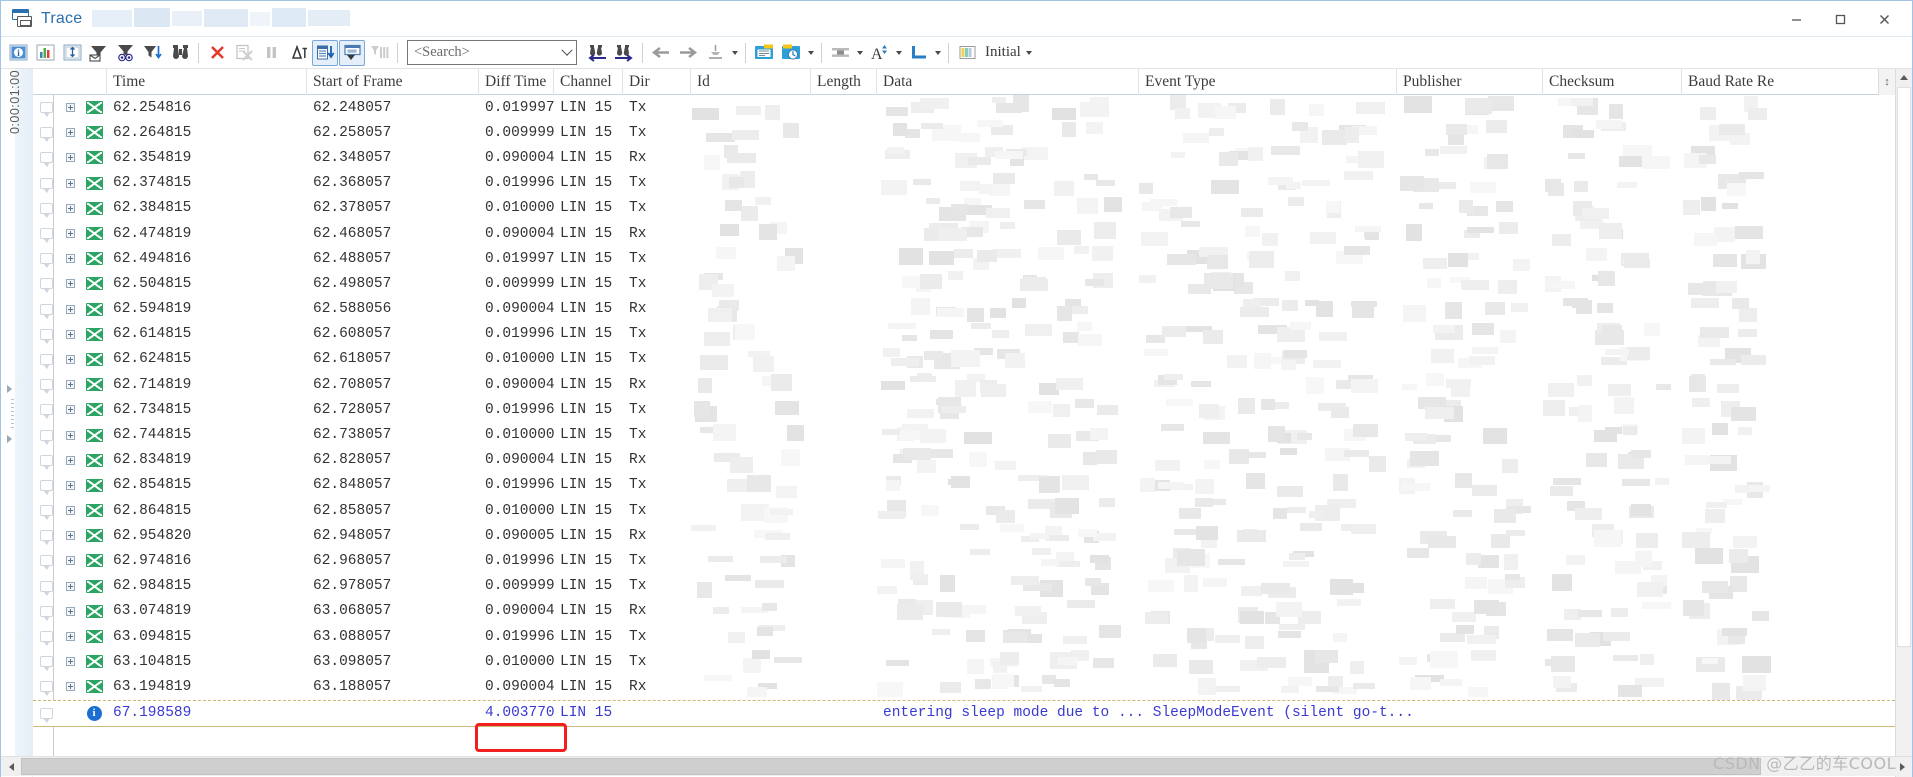 Image resolution: width=1913 pixels, height=777 pixels. I want to click on table-row: 62.854815 62.848057 0.019996 LIN 15 Tx, so click(964, 485).